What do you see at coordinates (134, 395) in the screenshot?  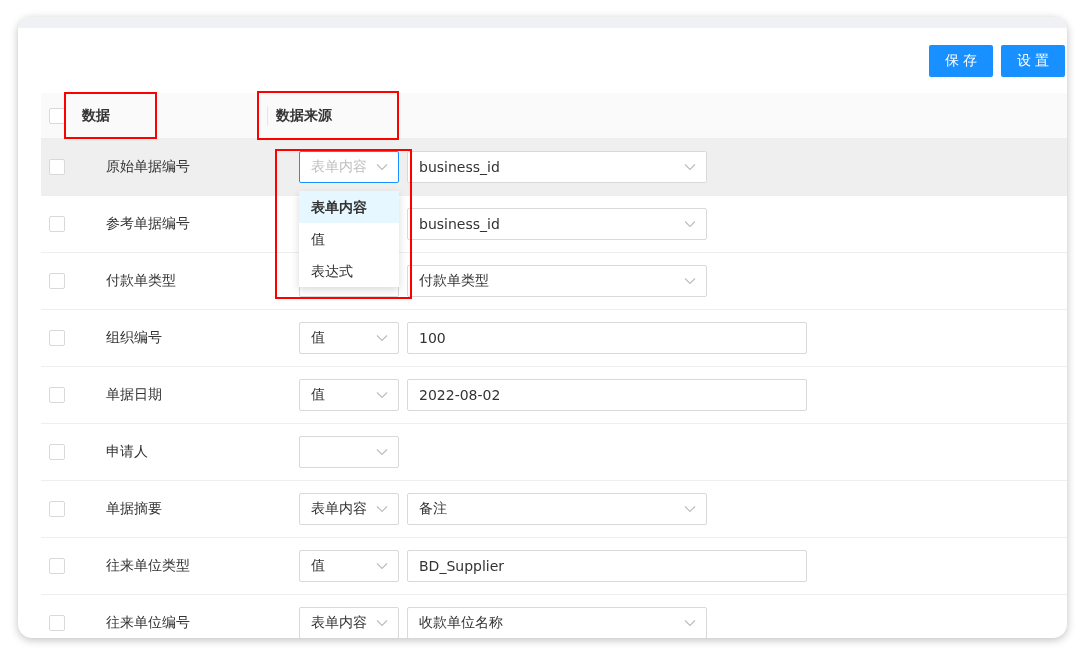 I see `field-name: 单据日期` at bounding box center [134, 395].